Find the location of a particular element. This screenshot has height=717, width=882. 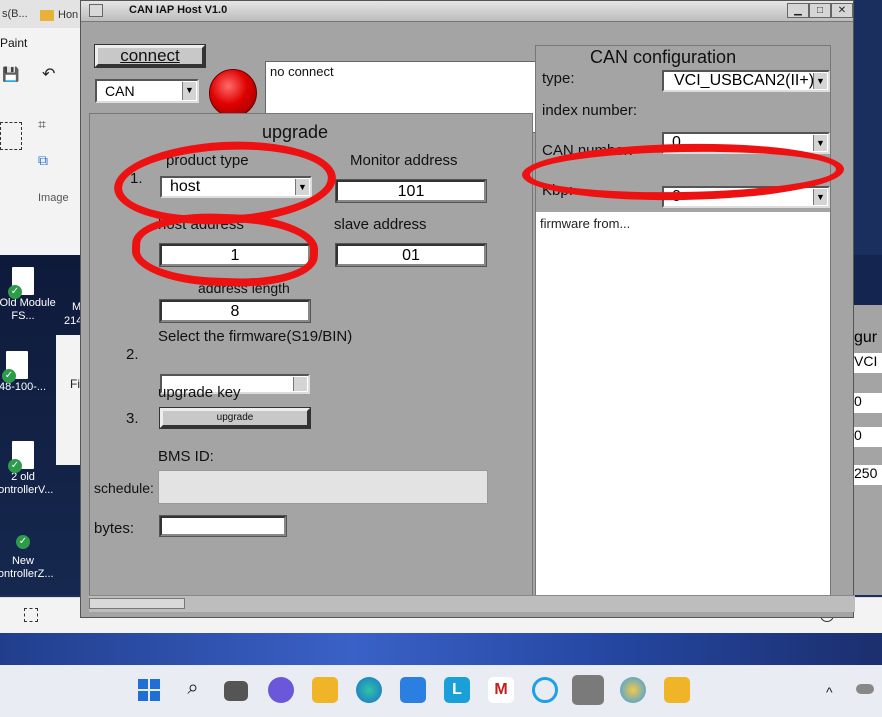

maximize-button: □ is located at coordinates (820, 10).